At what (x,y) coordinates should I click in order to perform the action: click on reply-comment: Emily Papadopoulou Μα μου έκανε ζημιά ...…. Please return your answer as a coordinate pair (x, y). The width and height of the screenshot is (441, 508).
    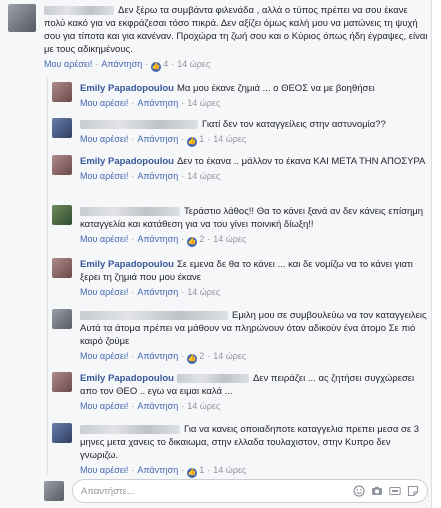
    Looking at the image, I should click on (241, 96).